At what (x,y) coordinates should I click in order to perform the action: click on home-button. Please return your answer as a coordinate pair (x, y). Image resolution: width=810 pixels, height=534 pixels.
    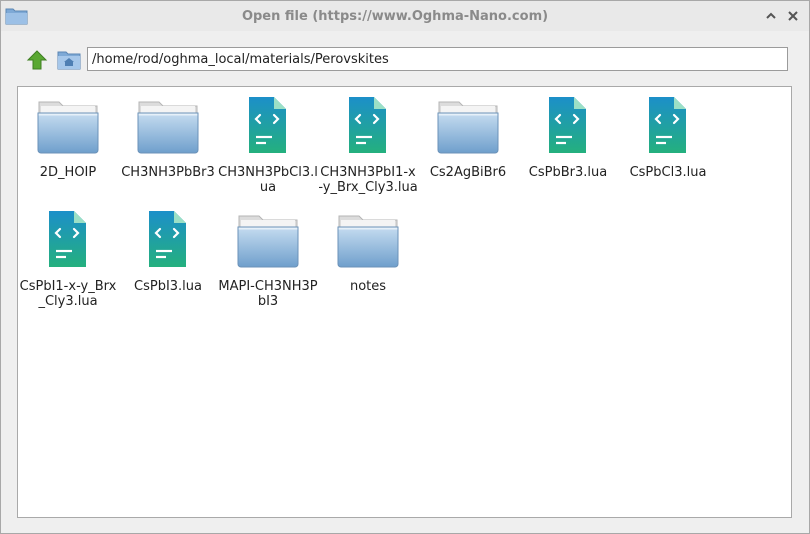
    Looking at the image, I should click on (69, 60).